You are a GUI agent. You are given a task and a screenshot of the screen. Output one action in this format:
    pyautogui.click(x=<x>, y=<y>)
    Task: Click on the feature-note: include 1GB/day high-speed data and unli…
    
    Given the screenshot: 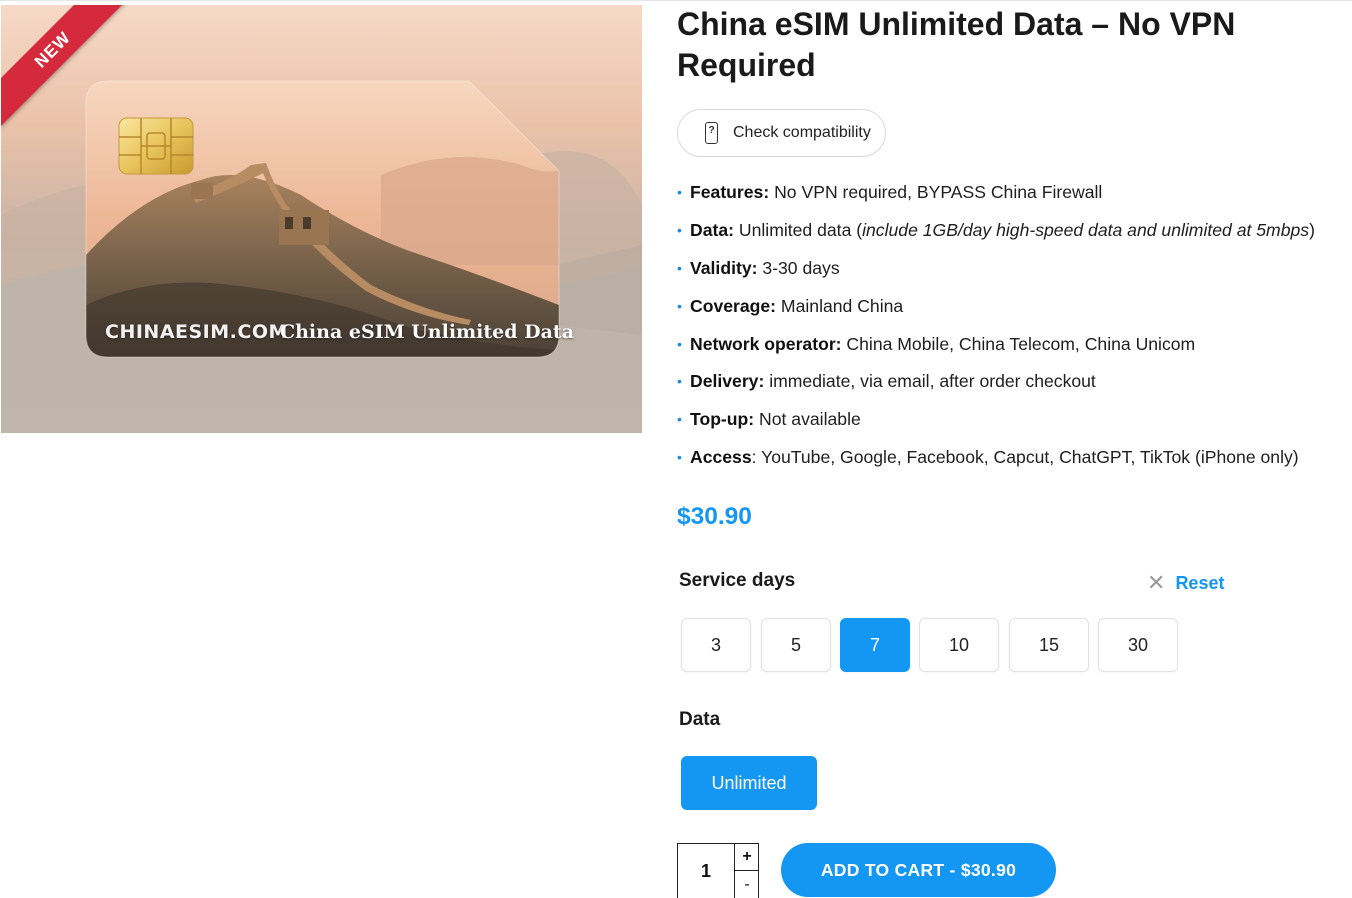 What is the action you would take?
    pyautogui.click(x=1086, y=229)
    